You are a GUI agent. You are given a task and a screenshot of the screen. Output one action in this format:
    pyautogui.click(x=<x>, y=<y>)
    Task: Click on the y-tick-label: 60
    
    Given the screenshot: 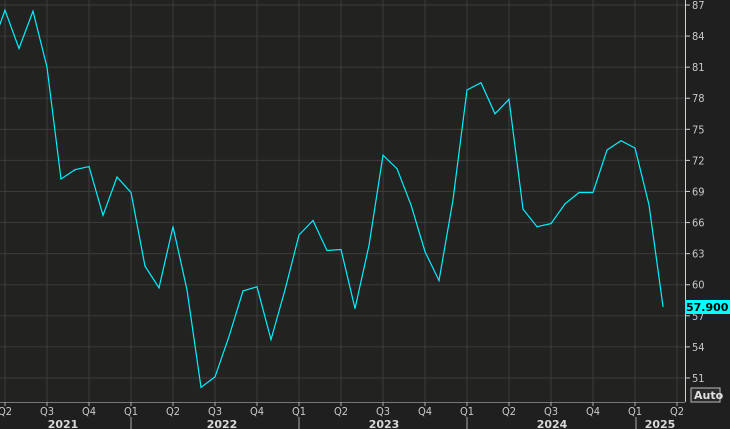 What is the action you would take?
    pyautogui.click(x=698, y=285)
    